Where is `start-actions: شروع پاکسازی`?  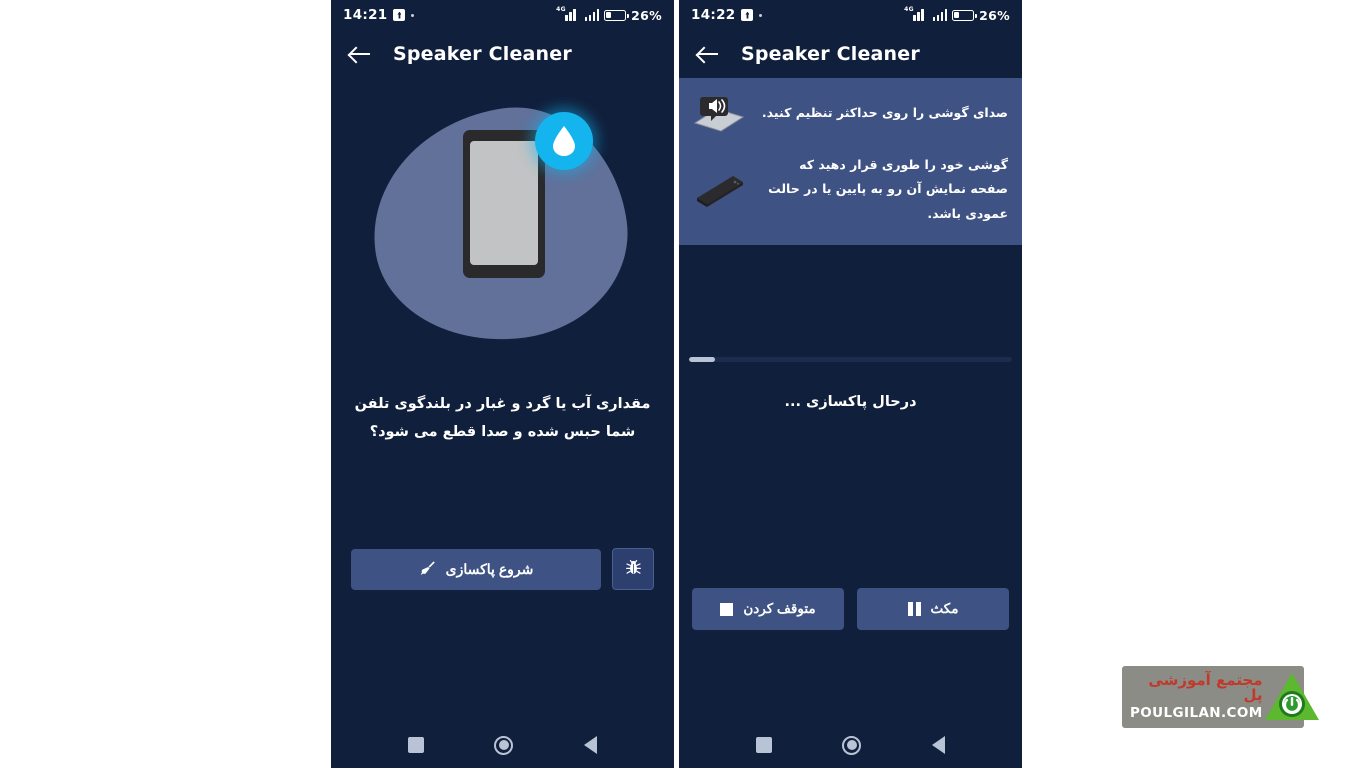
start-actions: شروع پاکسازی is located at coordinates (502, 569).